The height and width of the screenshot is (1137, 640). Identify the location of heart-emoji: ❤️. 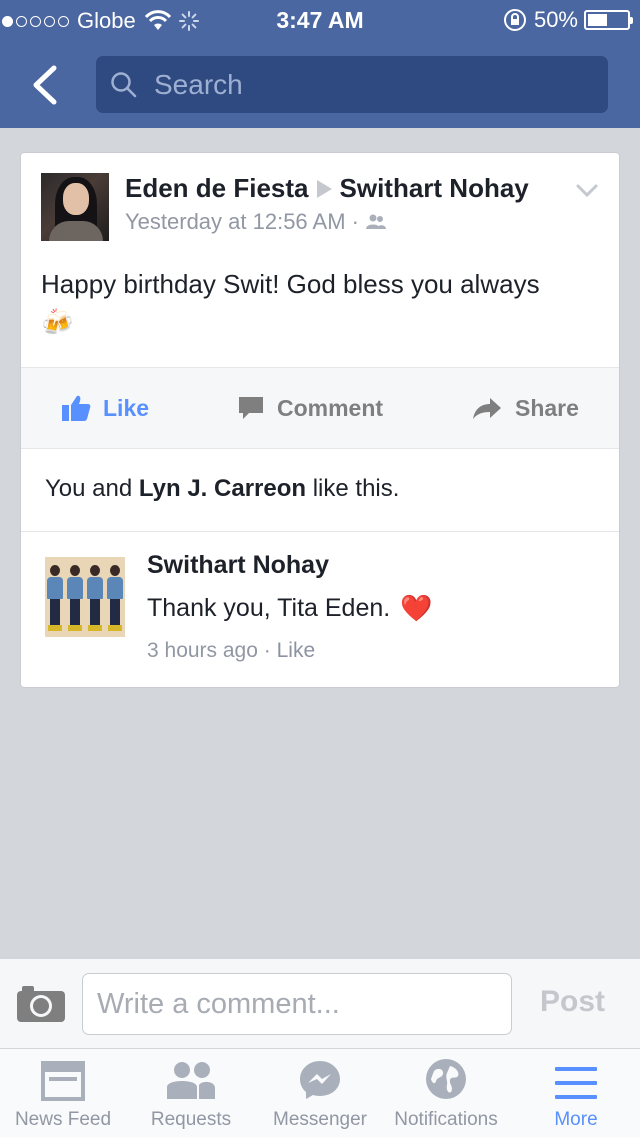
(416, 608).